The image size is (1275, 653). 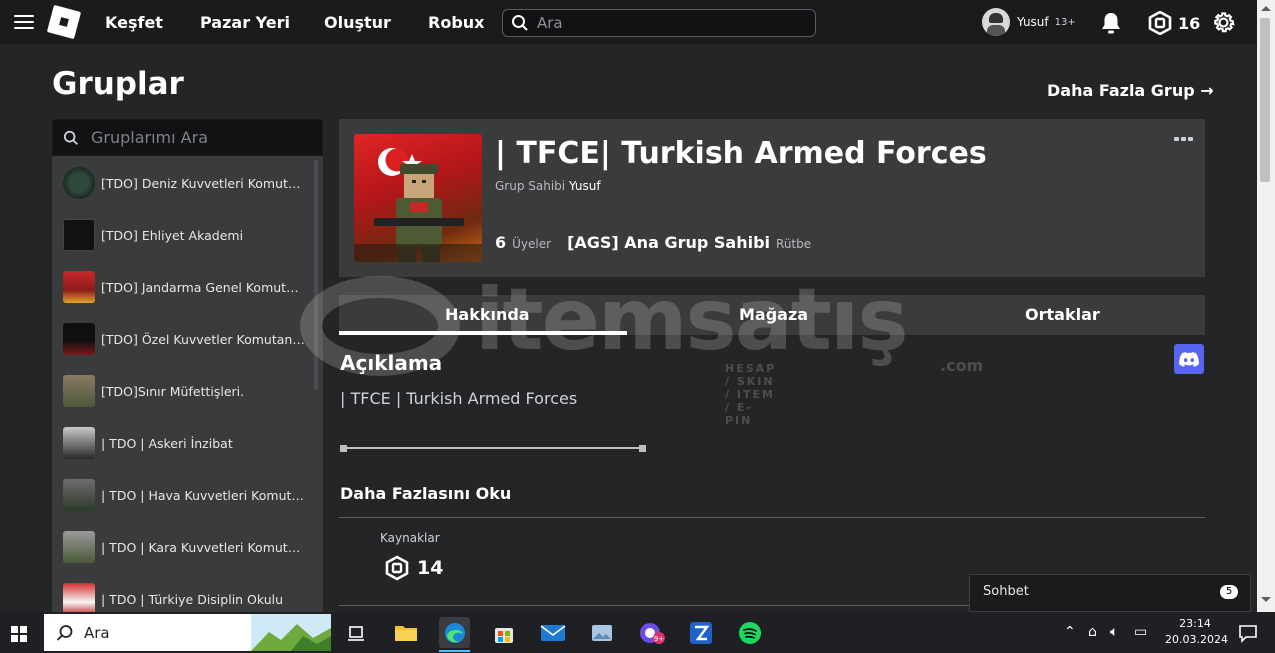 I want to click on read-more-button: Daha Fazlasını Oku, so click(x=425, y=493).